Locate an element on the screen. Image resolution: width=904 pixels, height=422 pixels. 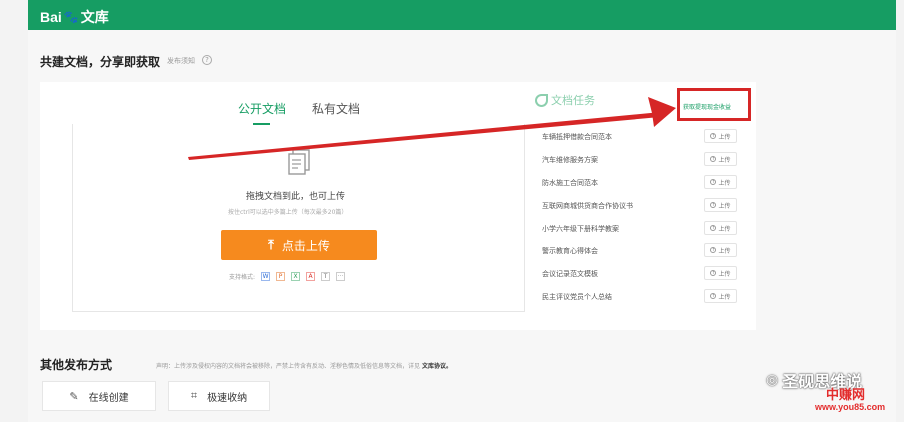
watermark-site-cn: 中赚网 is located at coordinates (846, 395).